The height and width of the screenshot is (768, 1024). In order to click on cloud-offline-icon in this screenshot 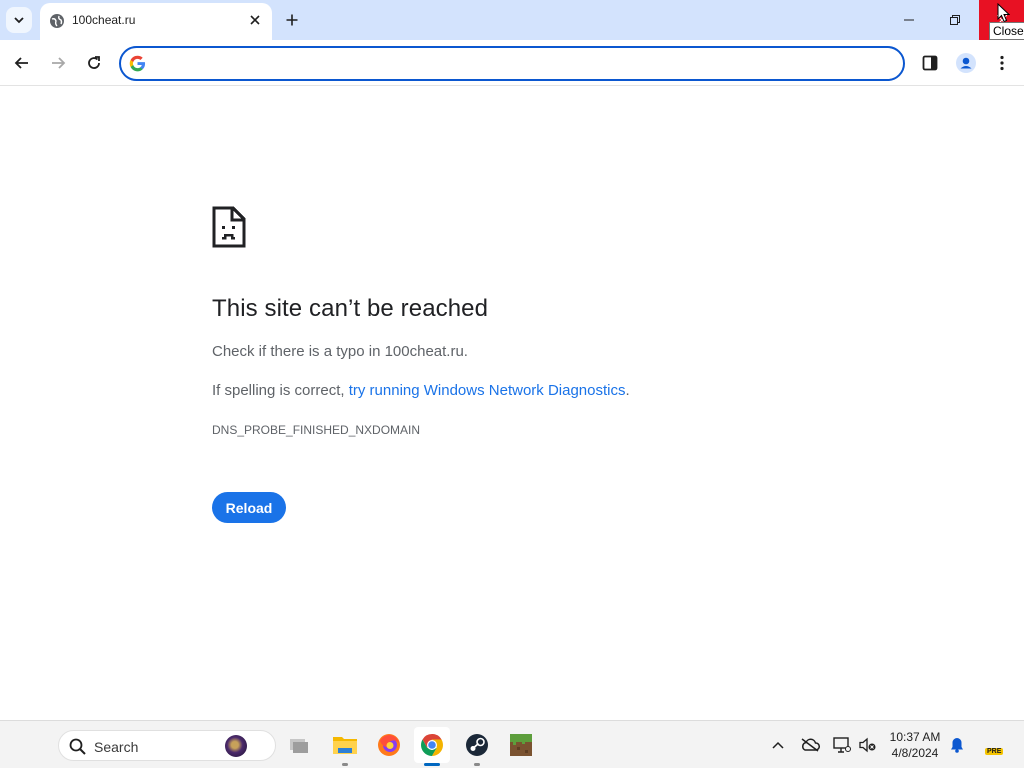, I will do `click(810, 745)`.